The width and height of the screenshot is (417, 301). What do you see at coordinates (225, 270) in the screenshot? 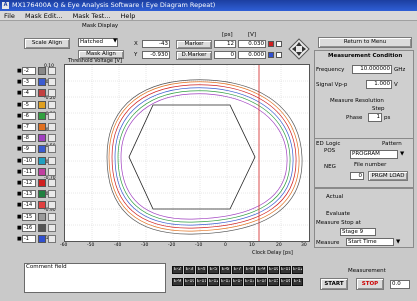
I see `range-button: E-6` at bounding box center [225, 270].